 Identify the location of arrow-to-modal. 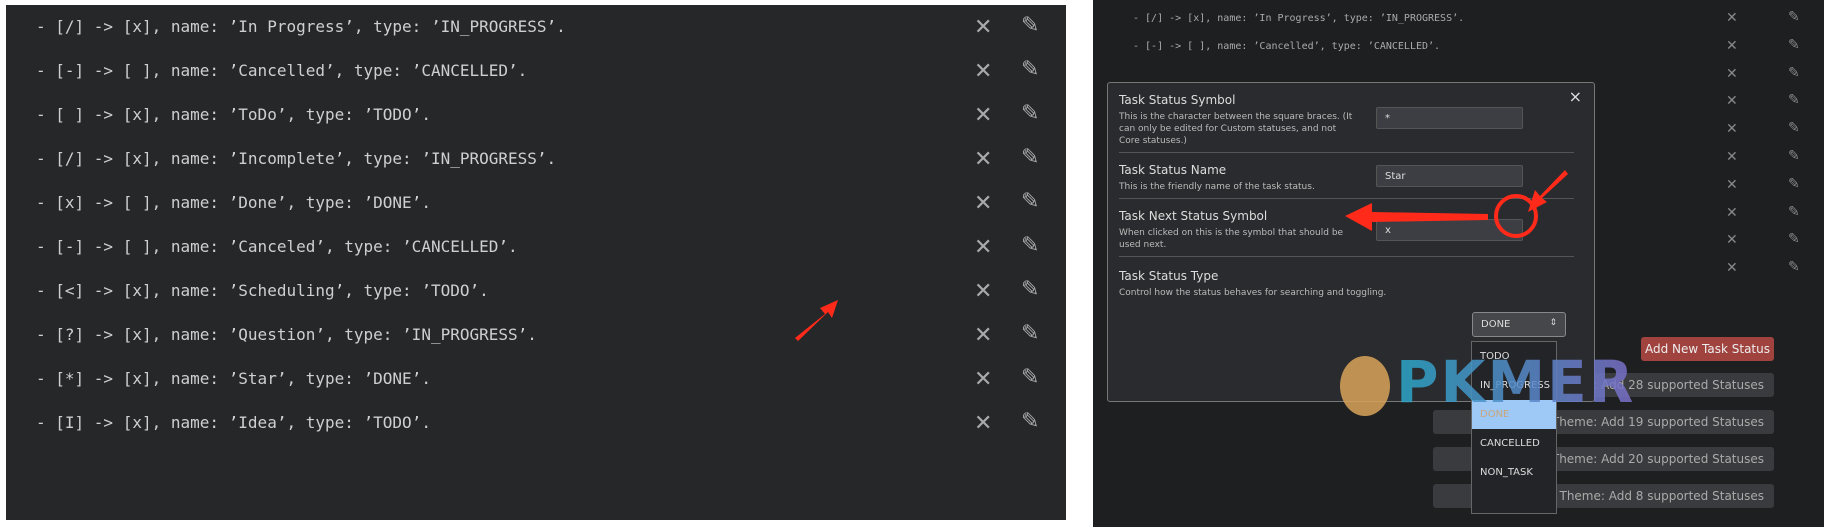
(1416, 217).